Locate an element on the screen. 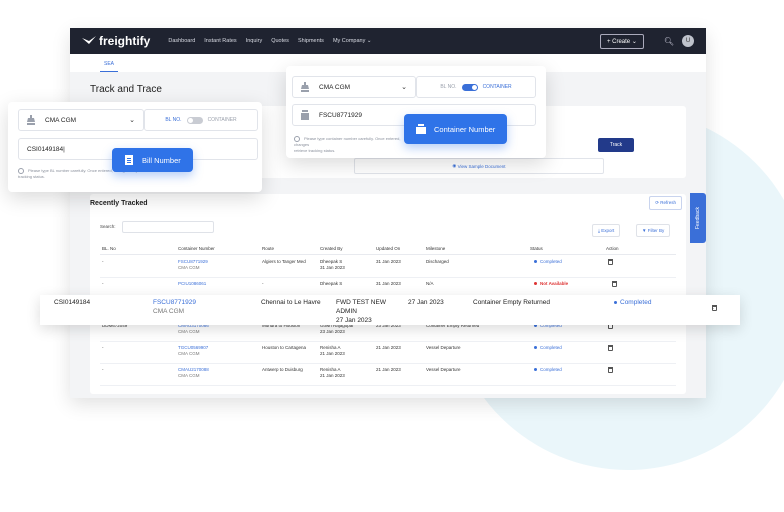 The width and height of the screenshot is (784, 512). row-actions is located at coordinates (614, 284).